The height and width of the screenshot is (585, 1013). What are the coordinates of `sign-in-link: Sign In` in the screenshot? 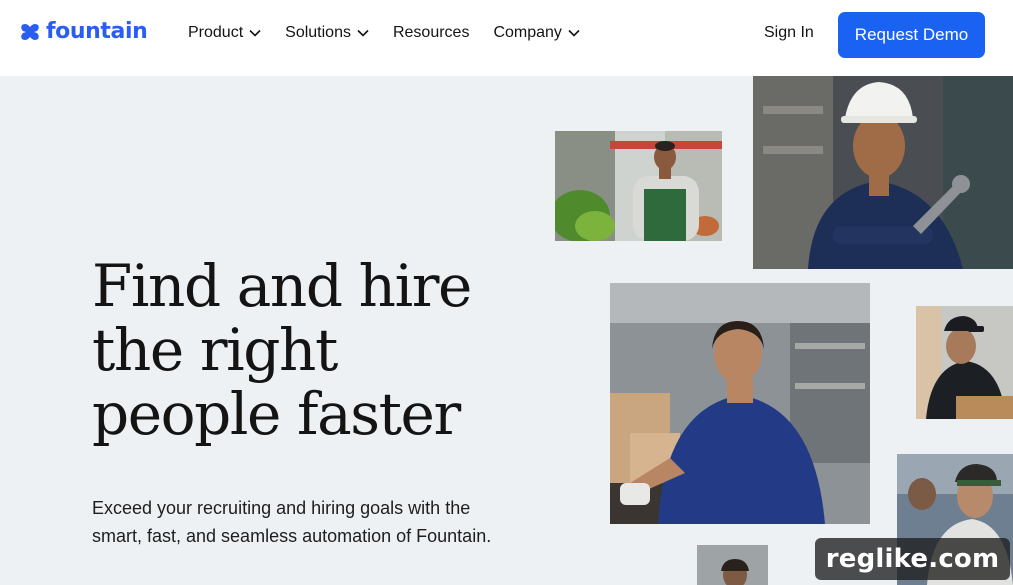 It's located at (789, 33).